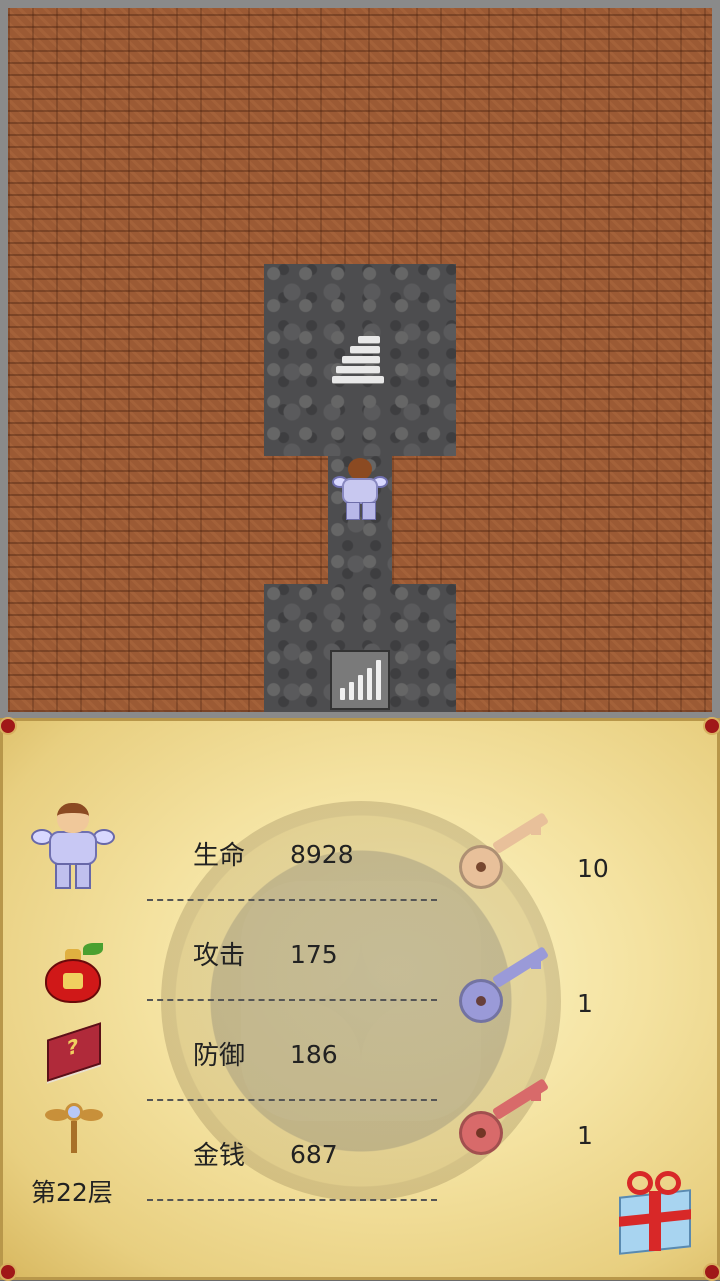 This screenshot has width=720, height=1281. What do you see at coordinates (219, 1056) in the screenshot?
I see `stat-label-defense: 防御` at bounding box center [219, 1056].